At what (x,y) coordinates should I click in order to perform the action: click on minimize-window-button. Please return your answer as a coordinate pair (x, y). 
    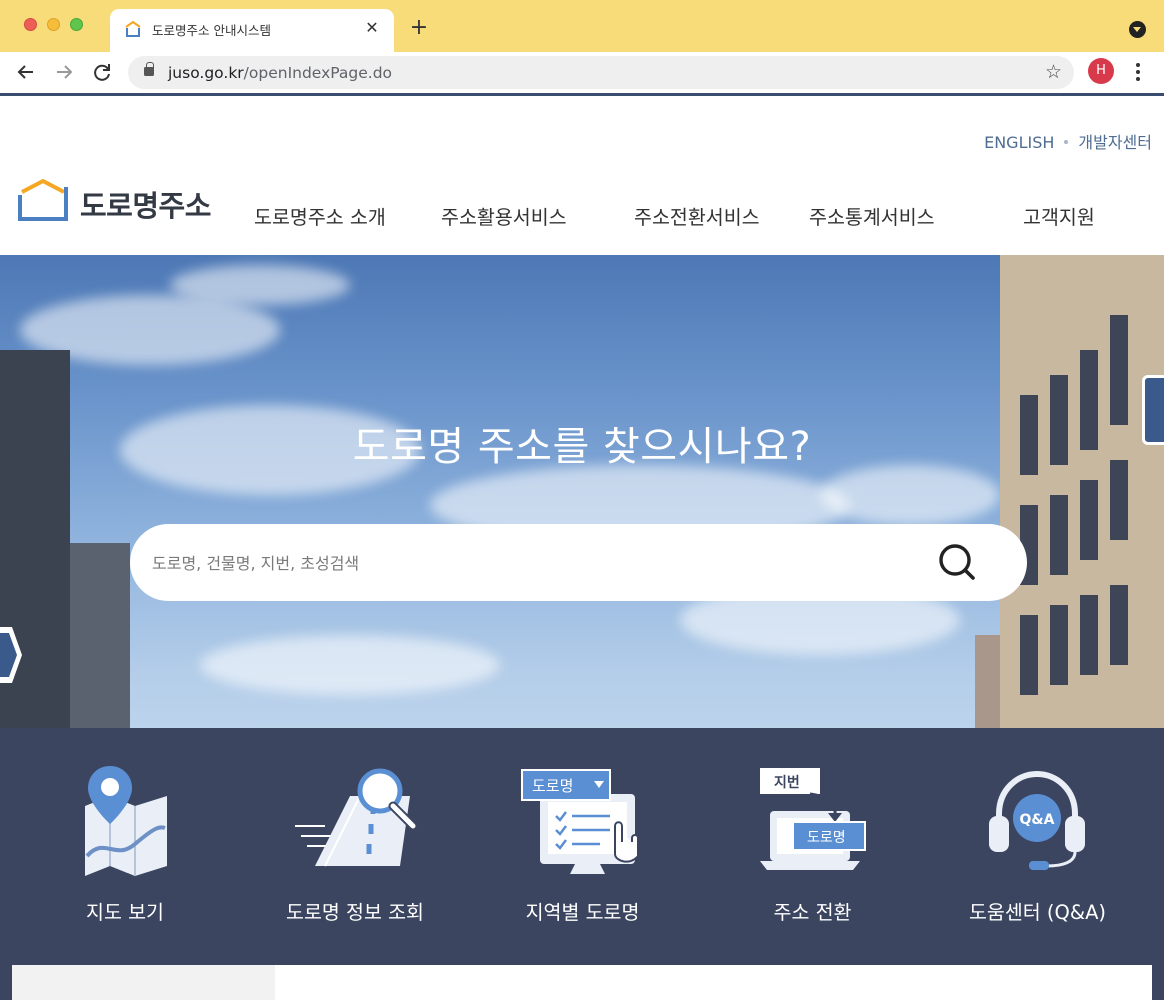
    Looking at the image, I should click on (53, 24).